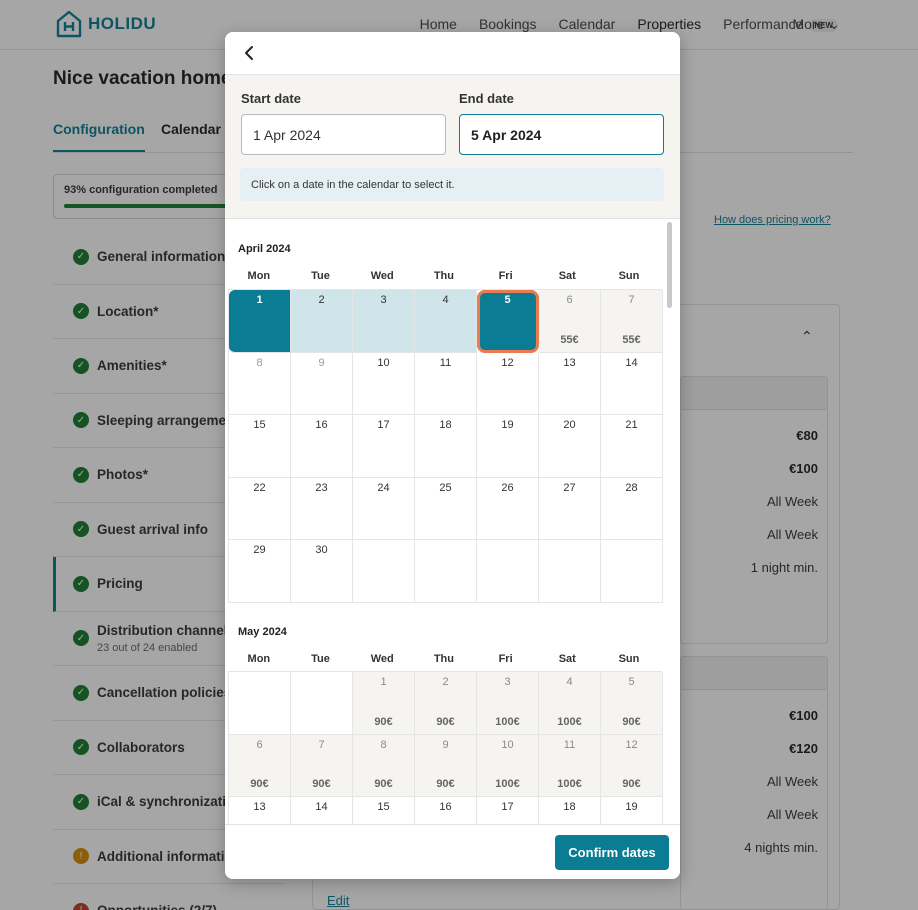 Image resolution: width=918 pixels, height=910 pixels. Describe the element at coordinates (264, 249) in the screenshot. I see `month-title: April 2024` at that location.